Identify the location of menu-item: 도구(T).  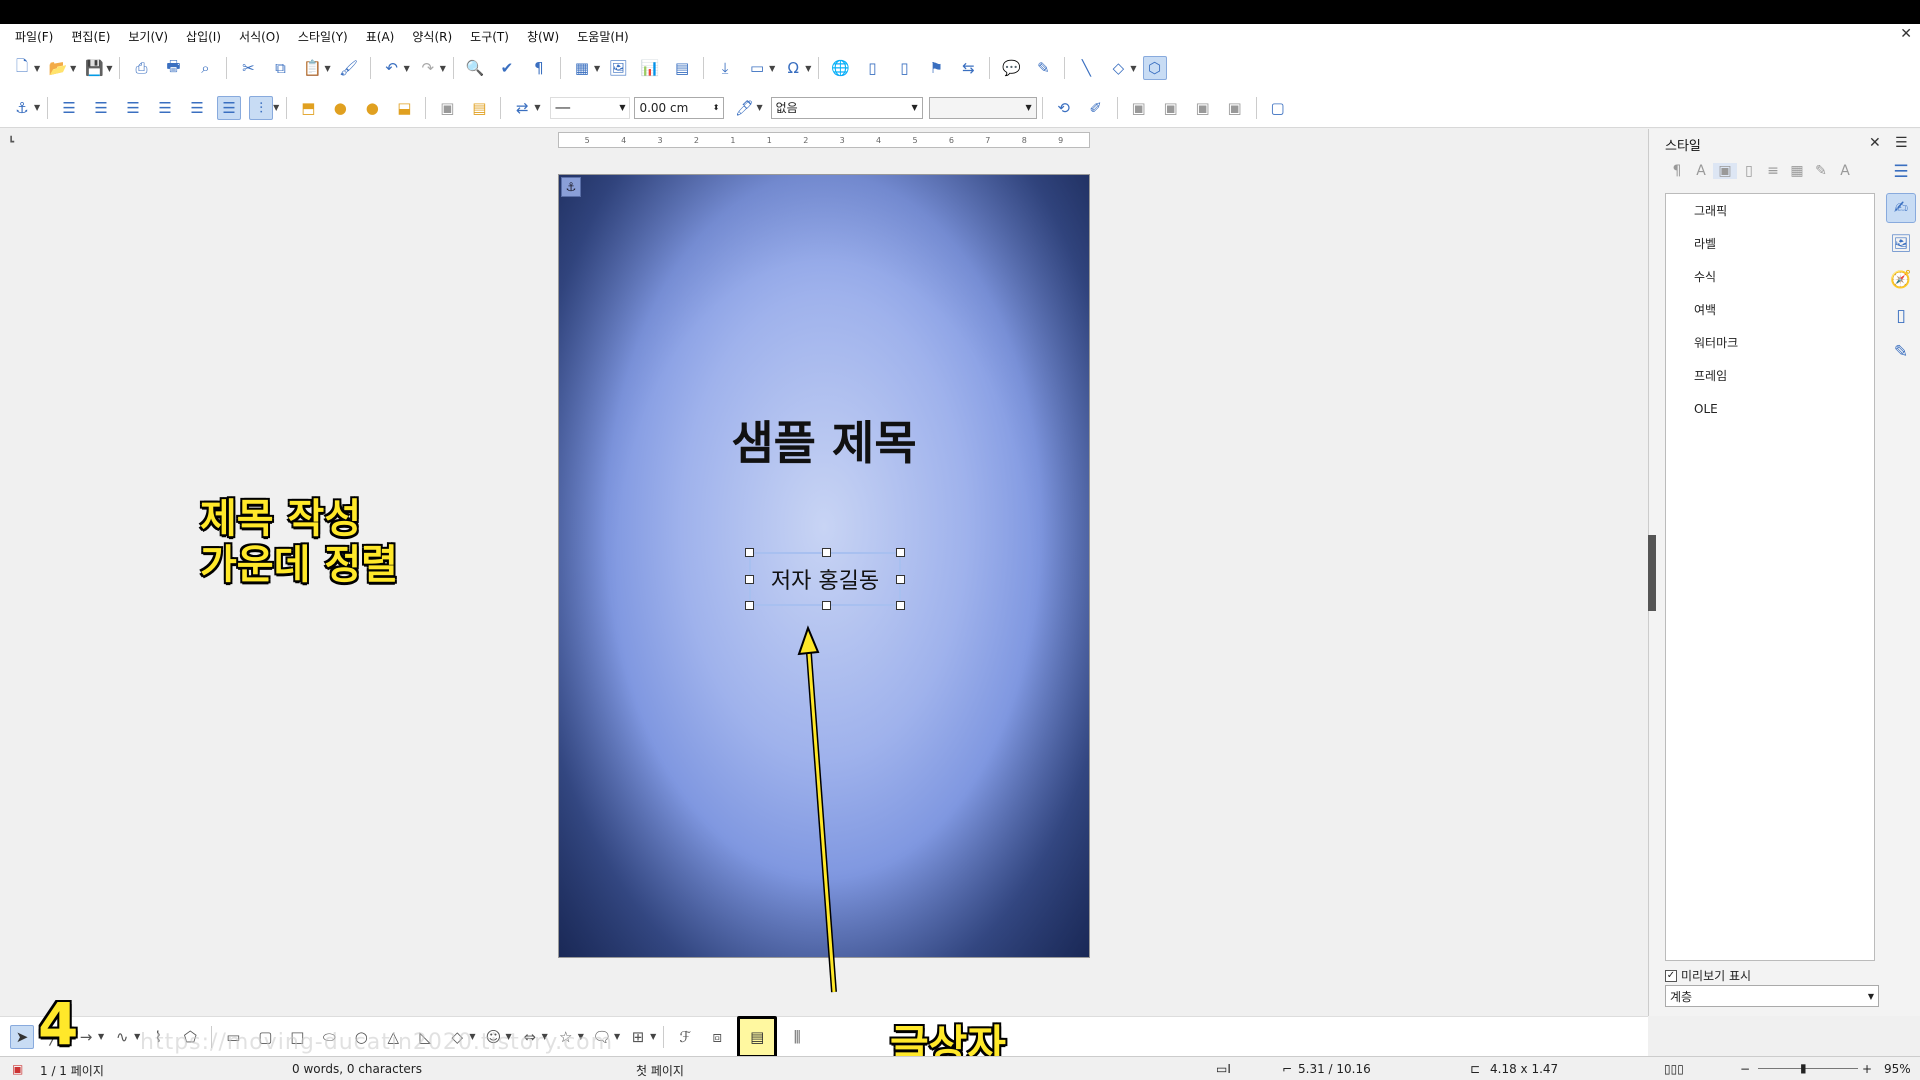
(489, 36).